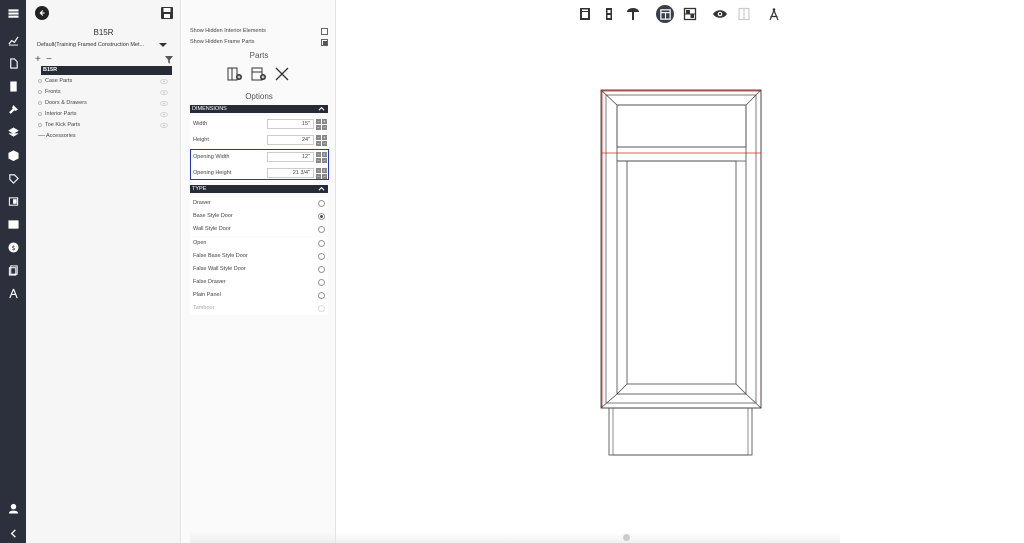  I want to click on tree-item: Fronts, so click(105, 92).